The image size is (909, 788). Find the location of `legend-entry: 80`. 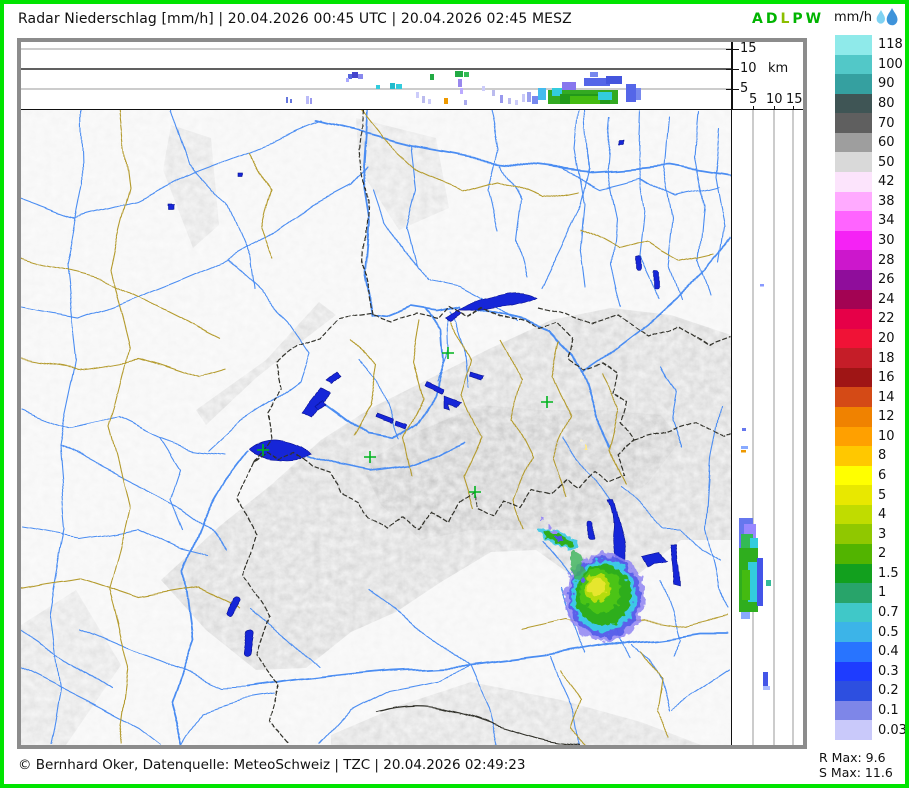

legend-entry: 80 is located at coordinates (870, 103).